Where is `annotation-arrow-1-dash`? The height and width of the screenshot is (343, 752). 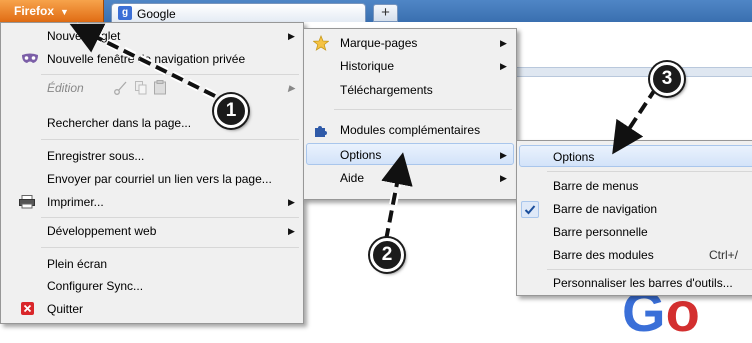
annotation-arrow-1-dash is located at coordinates (142, 60).